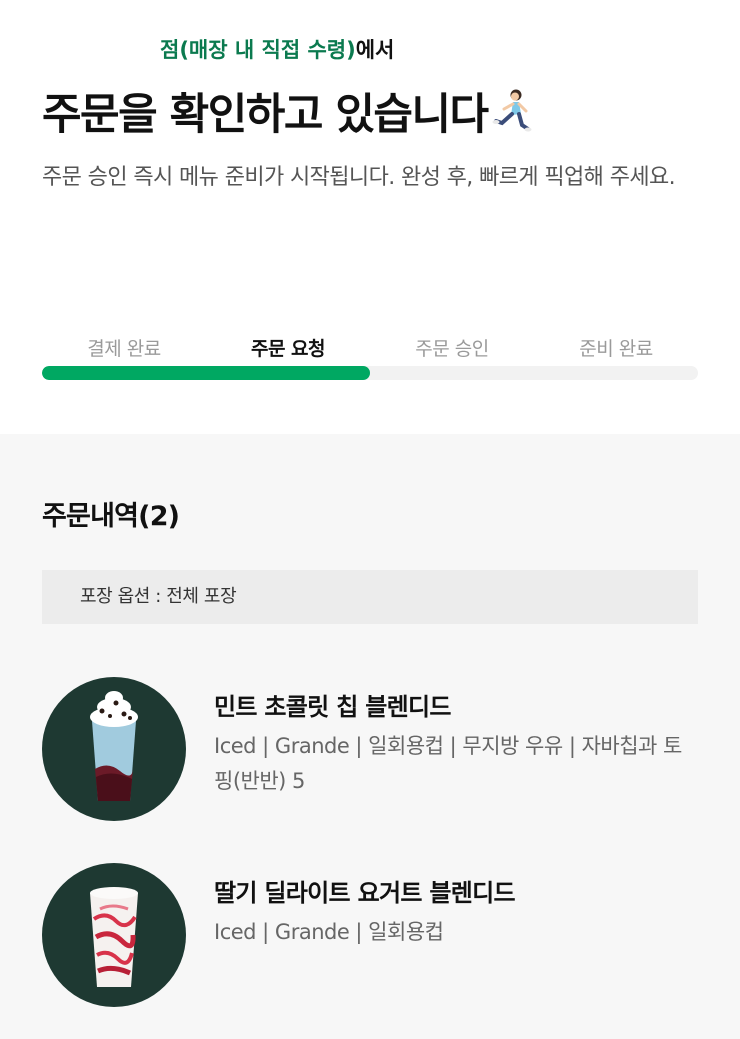 The width and height of the screenshot is (740, 1039). I want to click on progress-bar-fill, so click(206, 373).